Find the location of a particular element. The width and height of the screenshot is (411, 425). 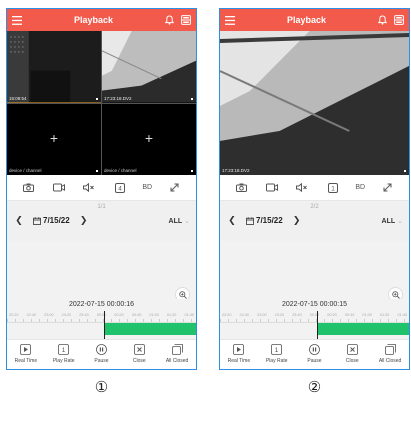

svg-text: 4 is located at coordinates (120, 188).